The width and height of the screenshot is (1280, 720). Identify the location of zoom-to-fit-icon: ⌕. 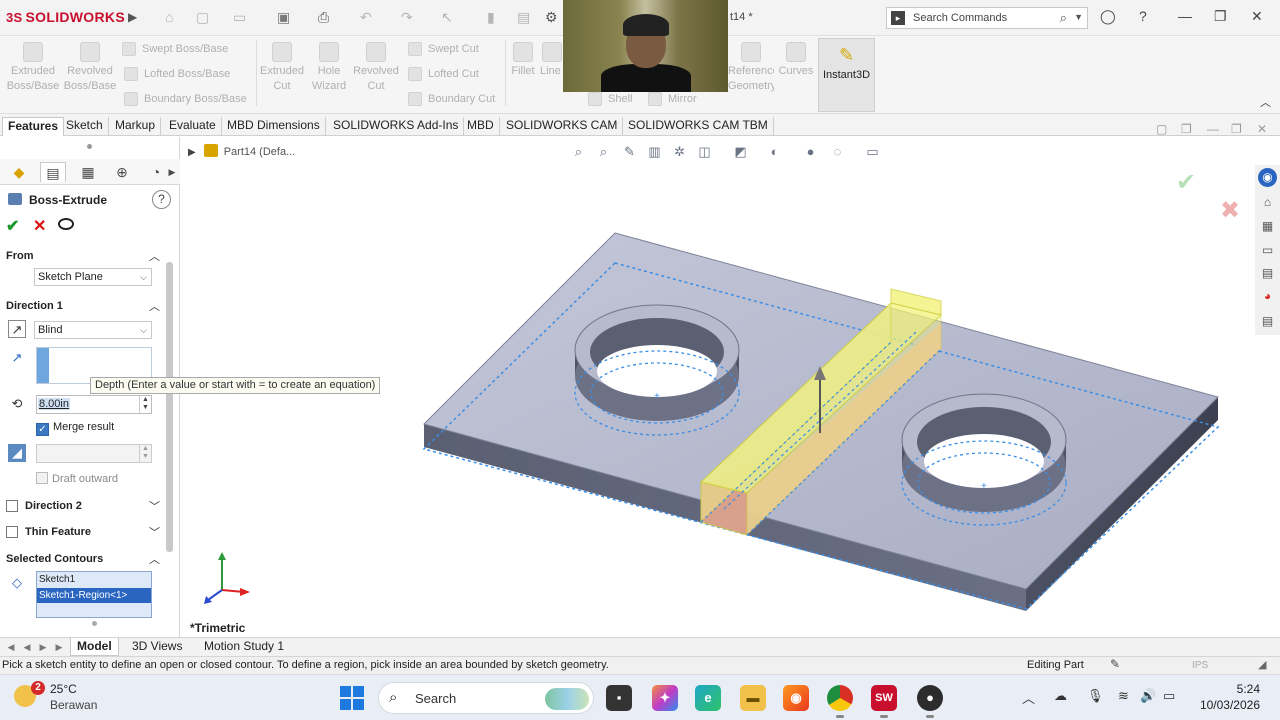
(578, 151).